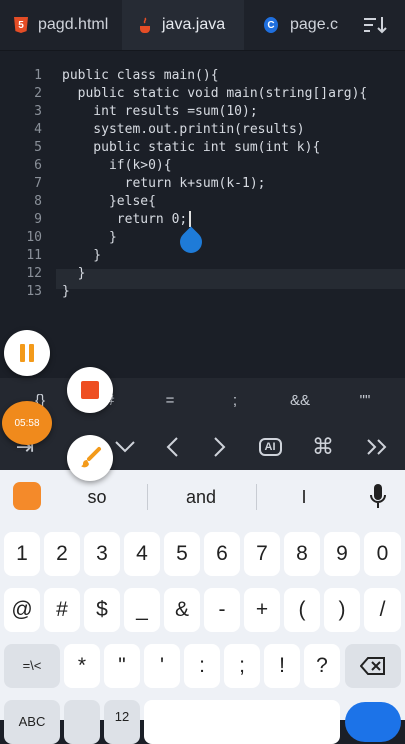 The height and width of the screenshot is (744, 405). I want to click on line-number: 11, so click(34, 255).